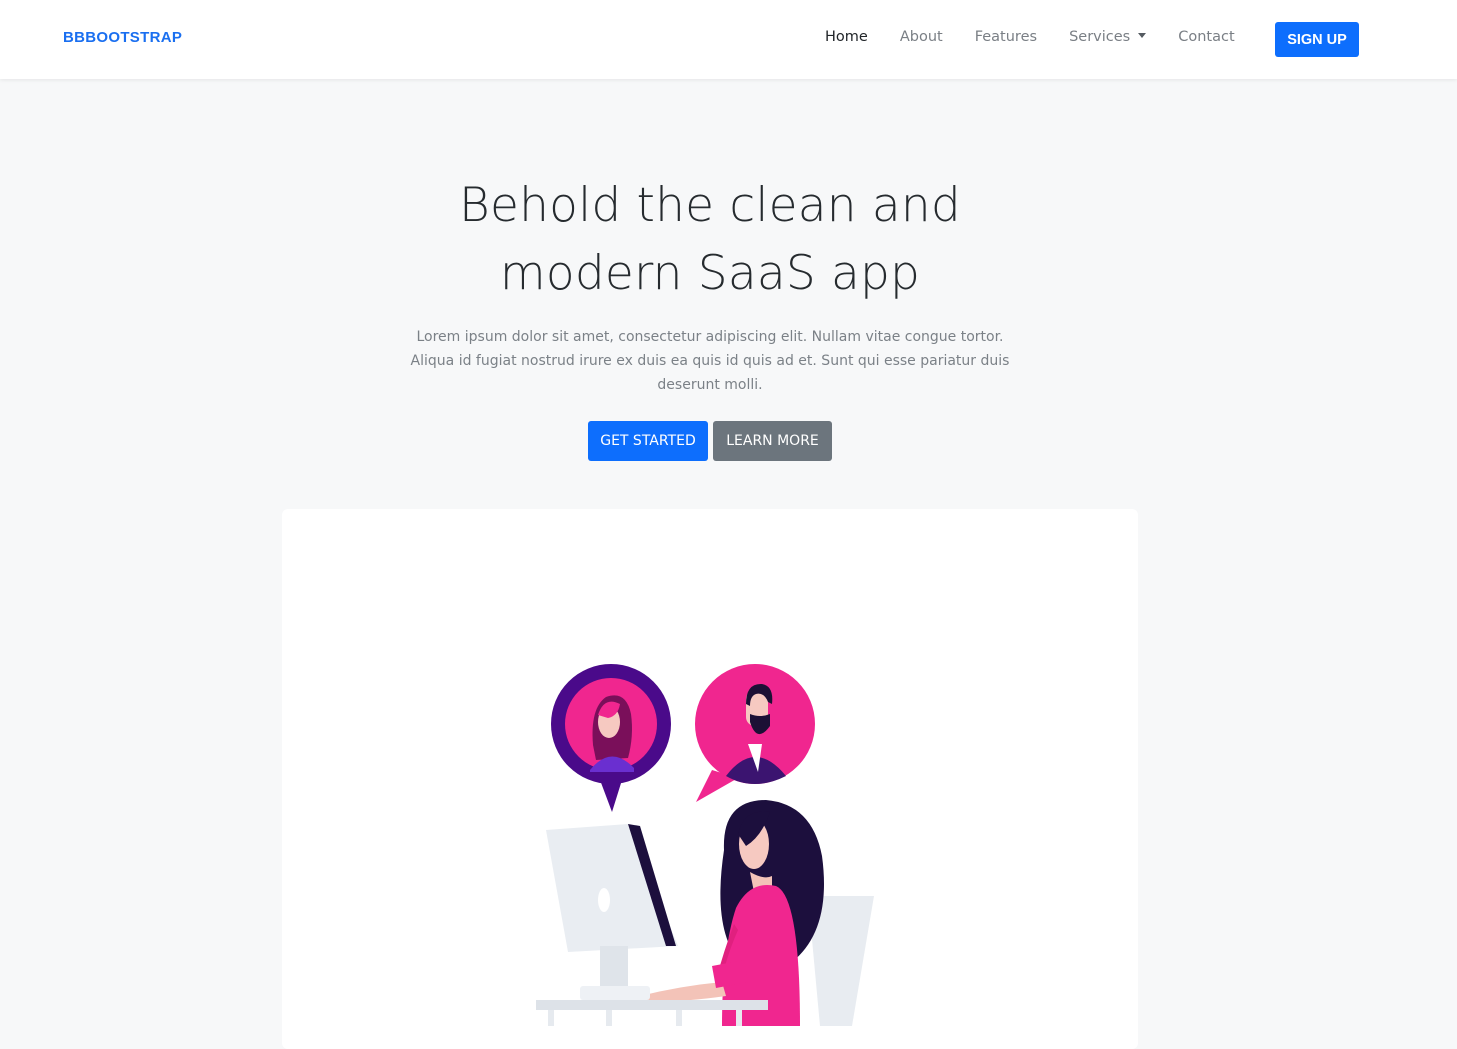 This screenshot has width=1457, height=1049. I want to click on hero-description-line-3: deserunt molli., so click(710, 385).